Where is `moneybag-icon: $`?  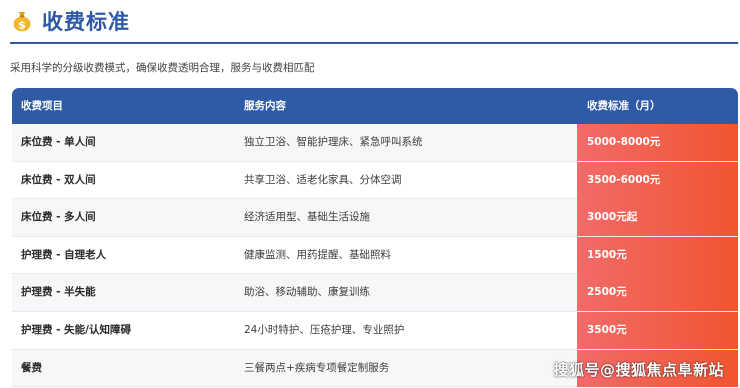
moneybag-icon: $ is located at coordinates (22, 22).